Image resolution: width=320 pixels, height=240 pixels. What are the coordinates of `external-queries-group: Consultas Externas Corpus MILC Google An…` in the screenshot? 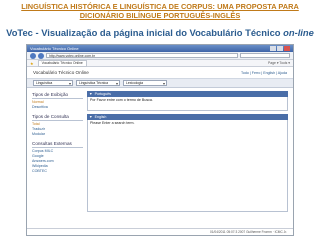 It's located at (57, 157).